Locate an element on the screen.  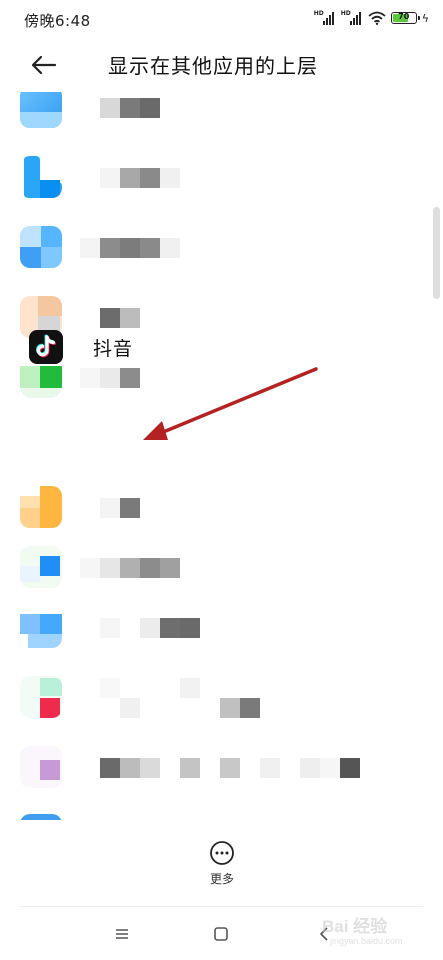
tiktok-note-icon is located at coordinates (46, 346).